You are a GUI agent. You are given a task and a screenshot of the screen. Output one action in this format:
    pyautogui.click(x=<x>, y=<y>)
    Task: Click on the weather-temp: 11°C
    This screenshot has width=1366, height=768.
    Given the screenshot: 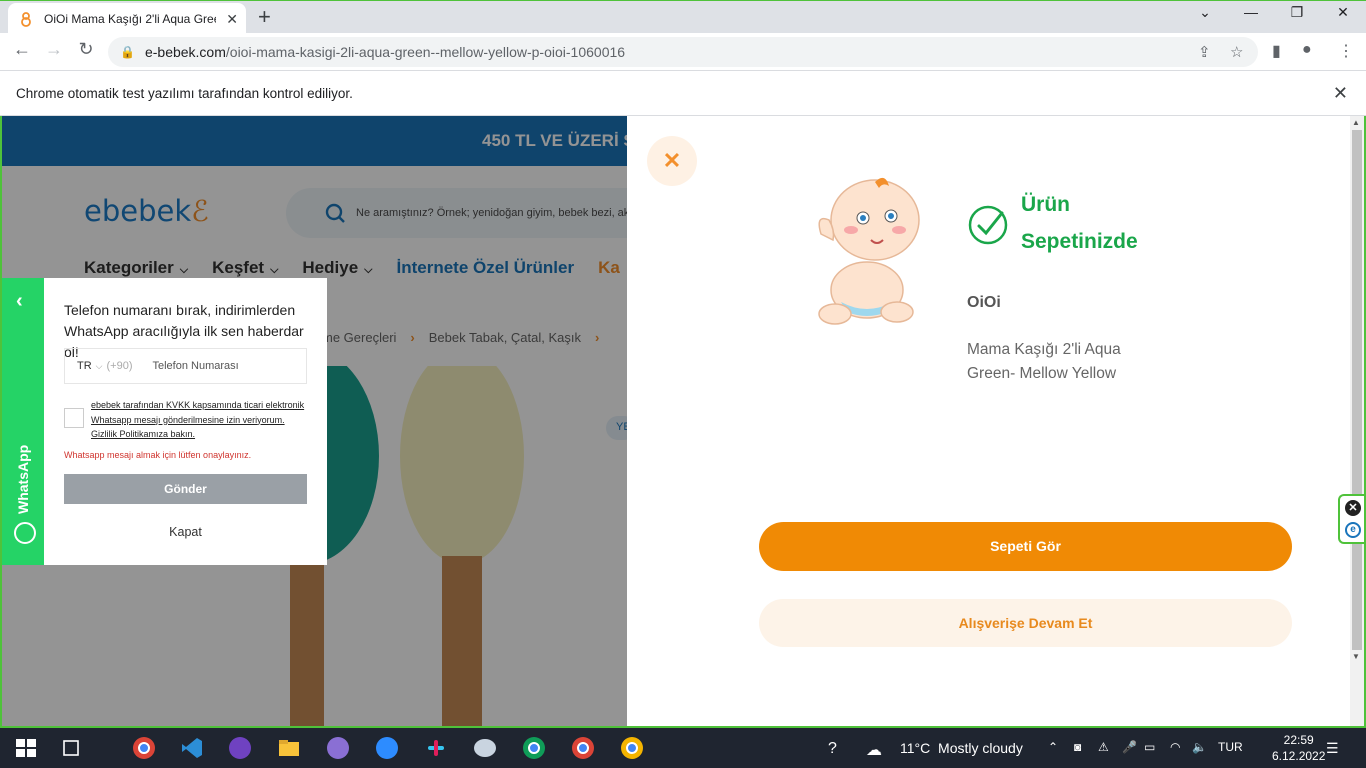 What is the action you would take?
    pyautogui.click(x=915, y=748)
    